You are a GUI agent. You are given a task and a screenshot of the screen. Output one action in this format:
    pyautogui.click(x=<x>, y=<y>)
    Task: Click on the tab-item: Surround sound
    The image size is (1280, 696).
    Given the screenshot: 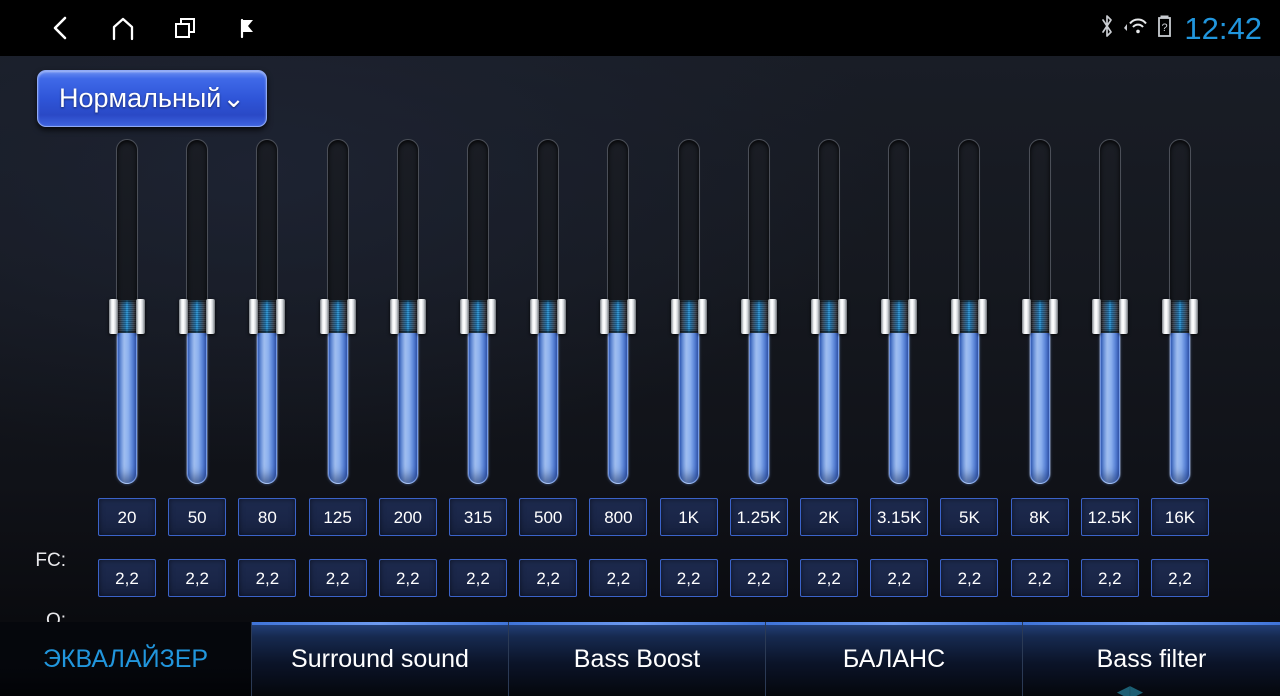 What is the action you would take?
    pyautogui.click(x=380, y=659)
    